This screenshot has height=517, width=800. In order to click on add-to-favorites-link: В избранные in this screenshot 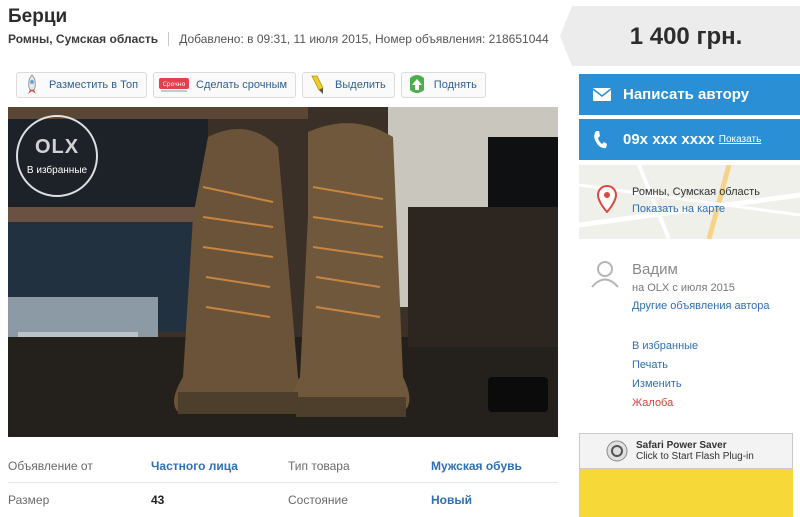, I will do `click(665, 346)`.